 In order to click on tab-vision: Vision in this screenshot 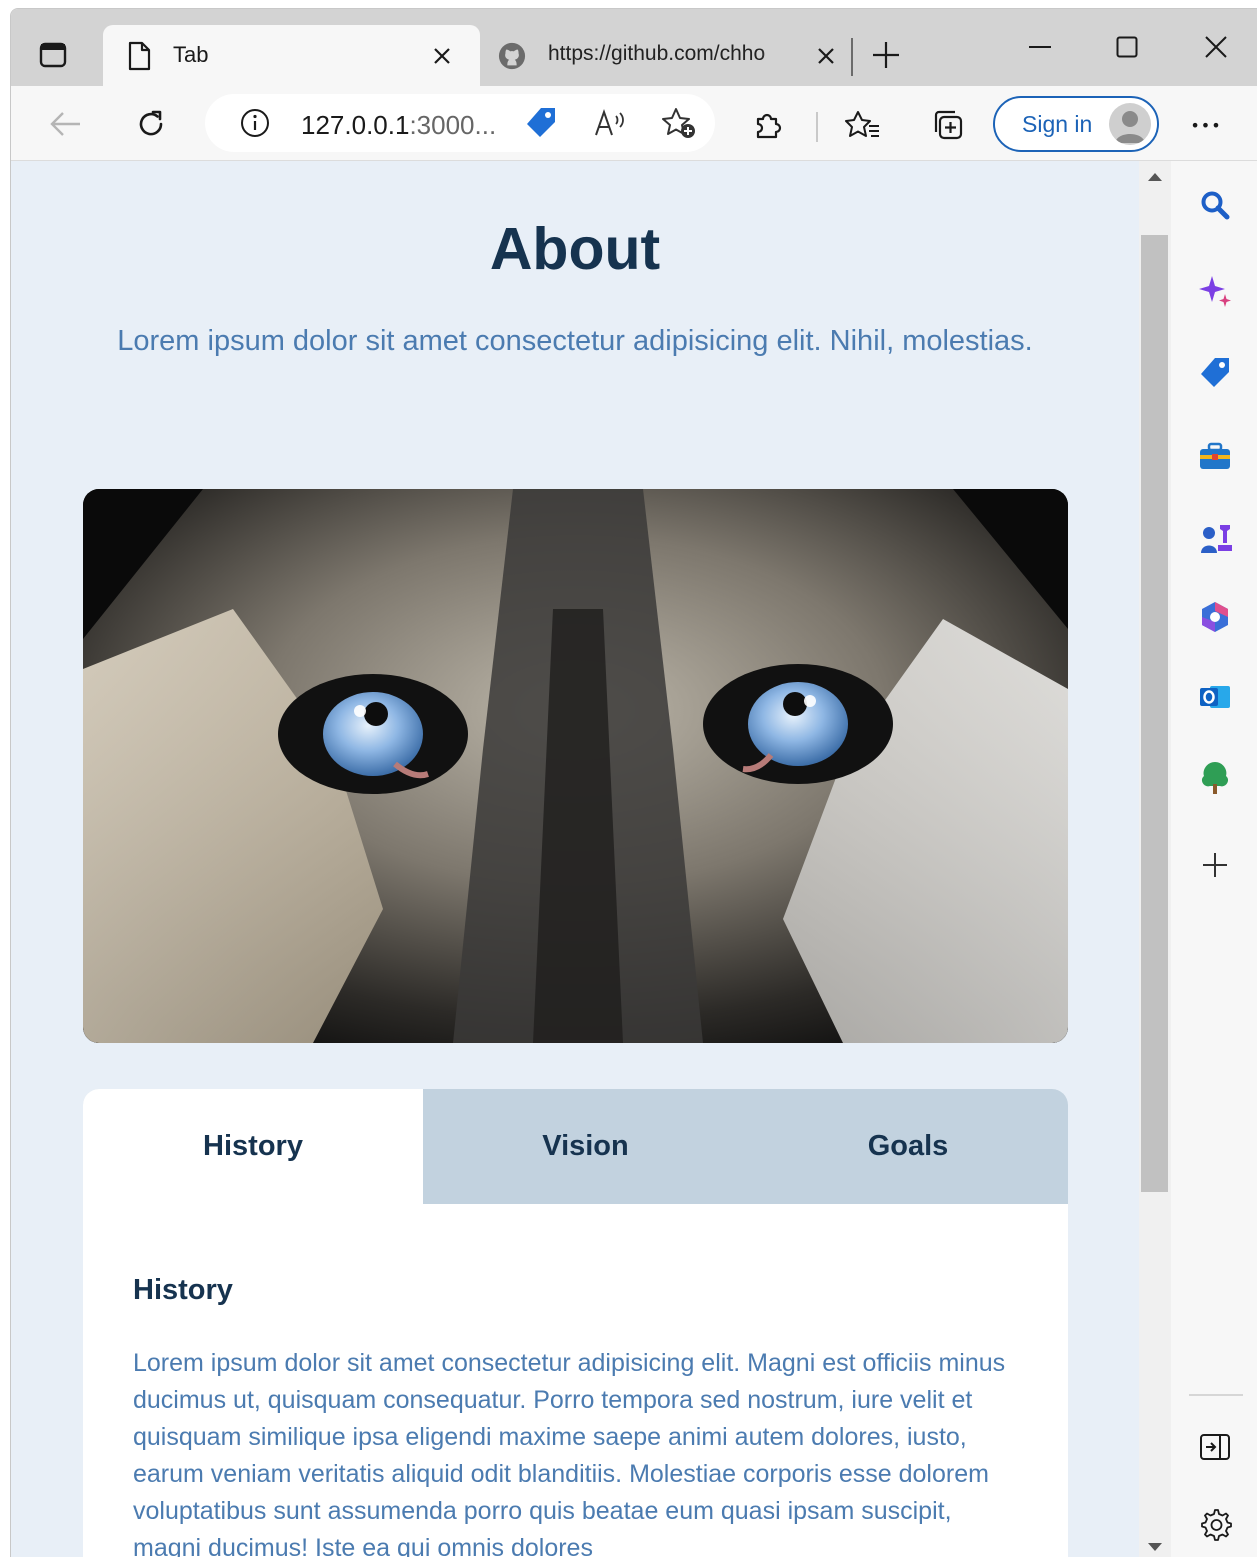, I will do `click(585, 1146)`.